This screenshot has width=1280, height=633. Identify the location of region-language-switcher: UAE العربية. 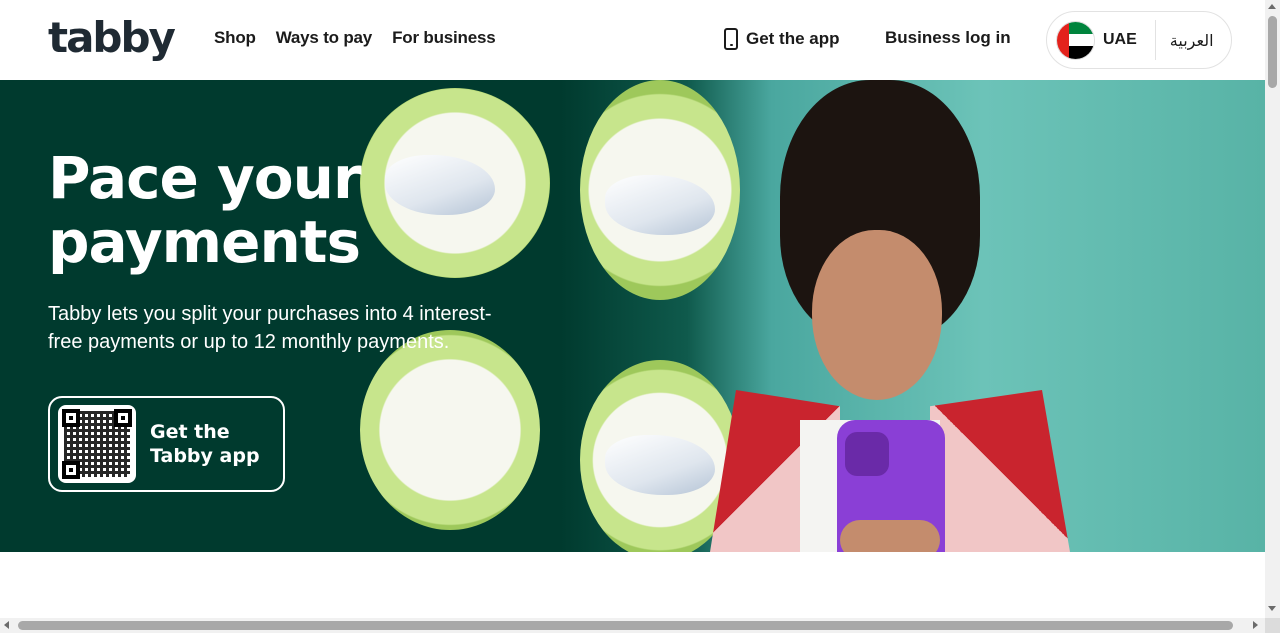
(1139, 40).